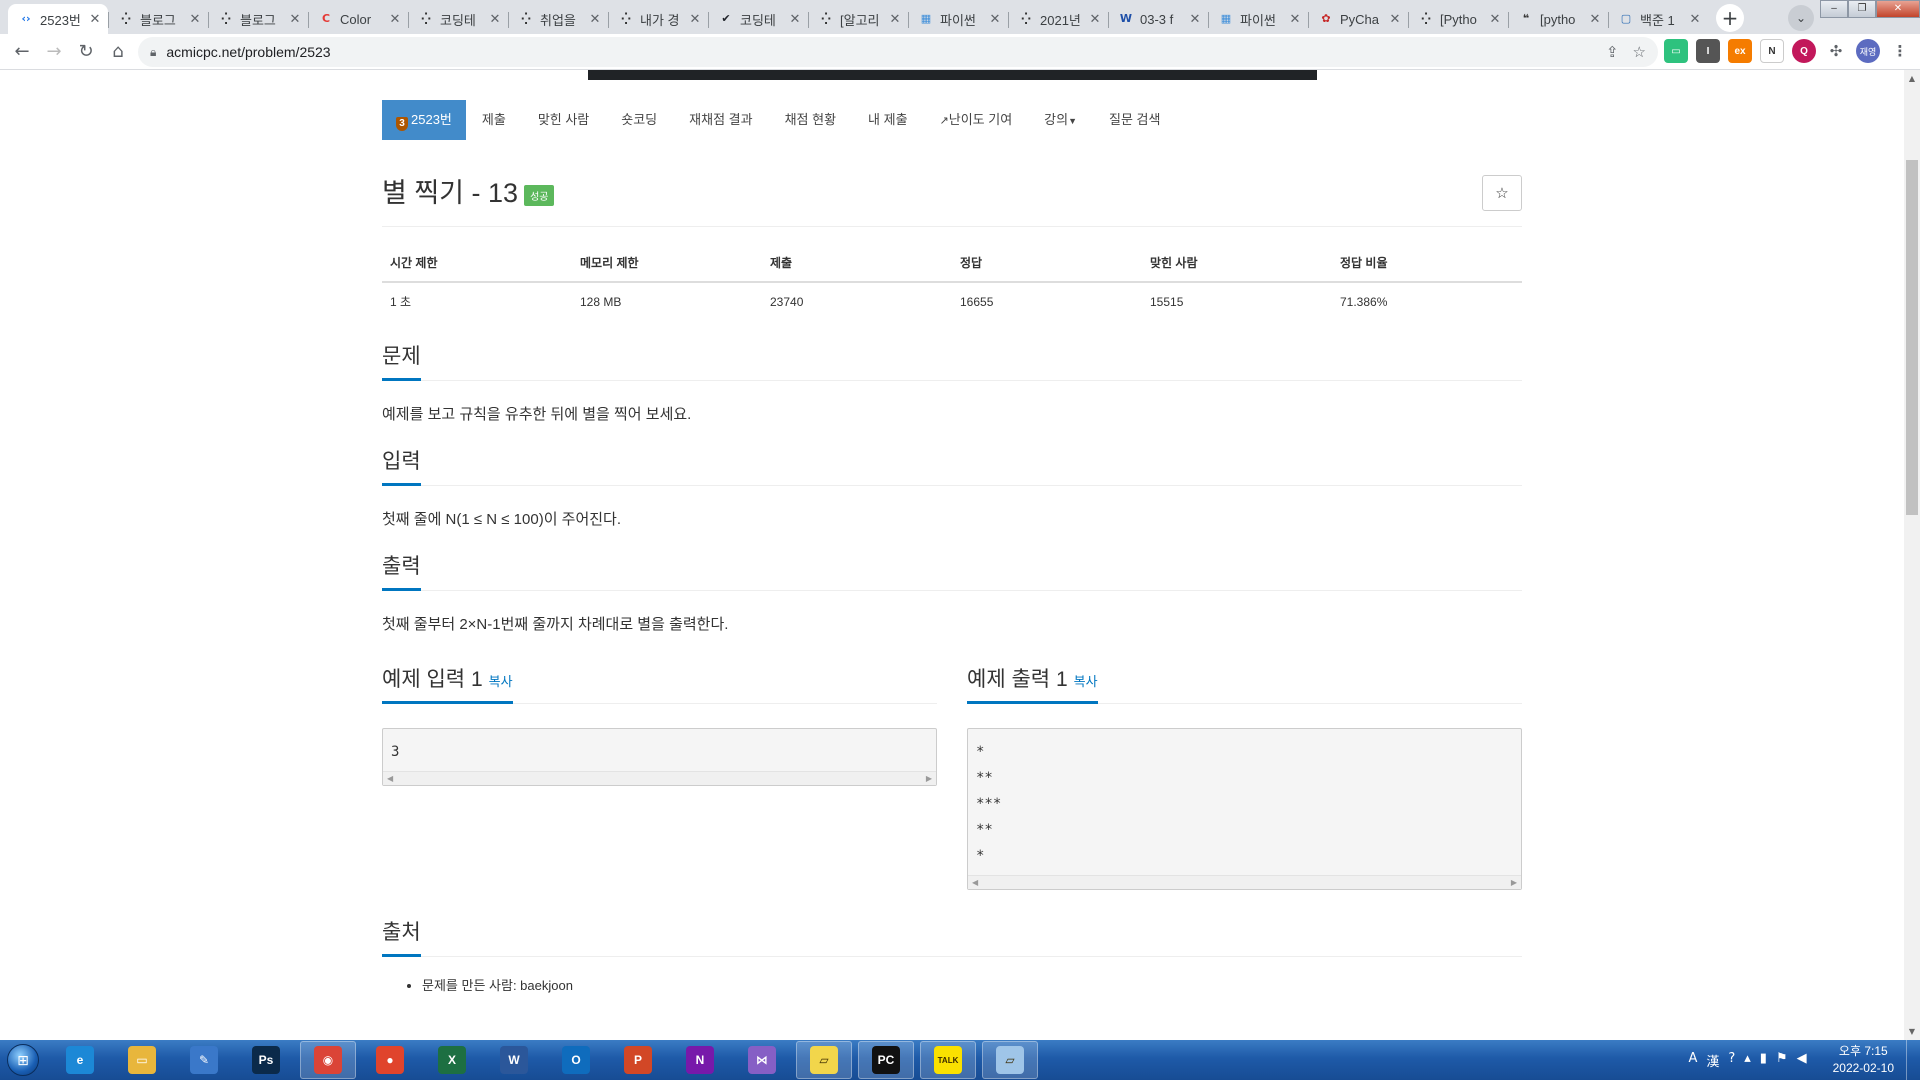 This screenshot has height=1080, width=1920. What do you see at coordinates (1863, 1060) in the screenshot?
I see `clock: 오후 7:15 2022-02-10` at bounding box center [1863, 1060].